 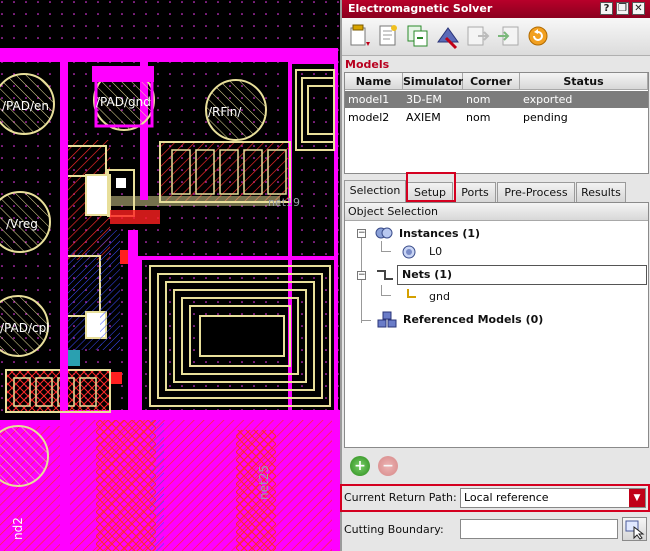 What do you see at coordinates (539, 529) in the screenshot?
I see `cutting-boundary-input` at bounding box center [539, 529].